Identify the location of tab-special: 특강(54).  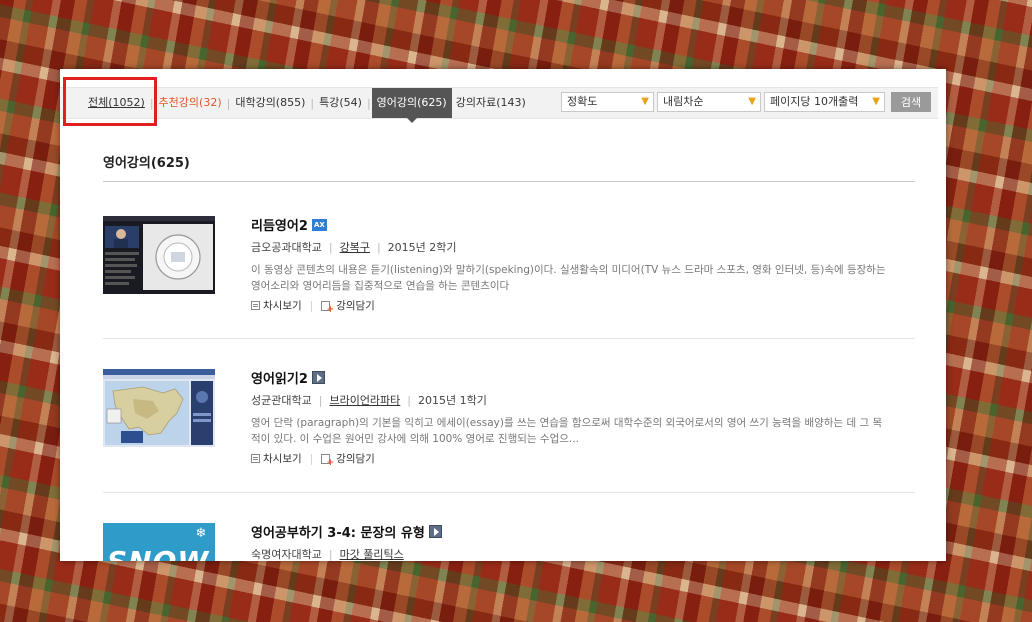
(340, 103).